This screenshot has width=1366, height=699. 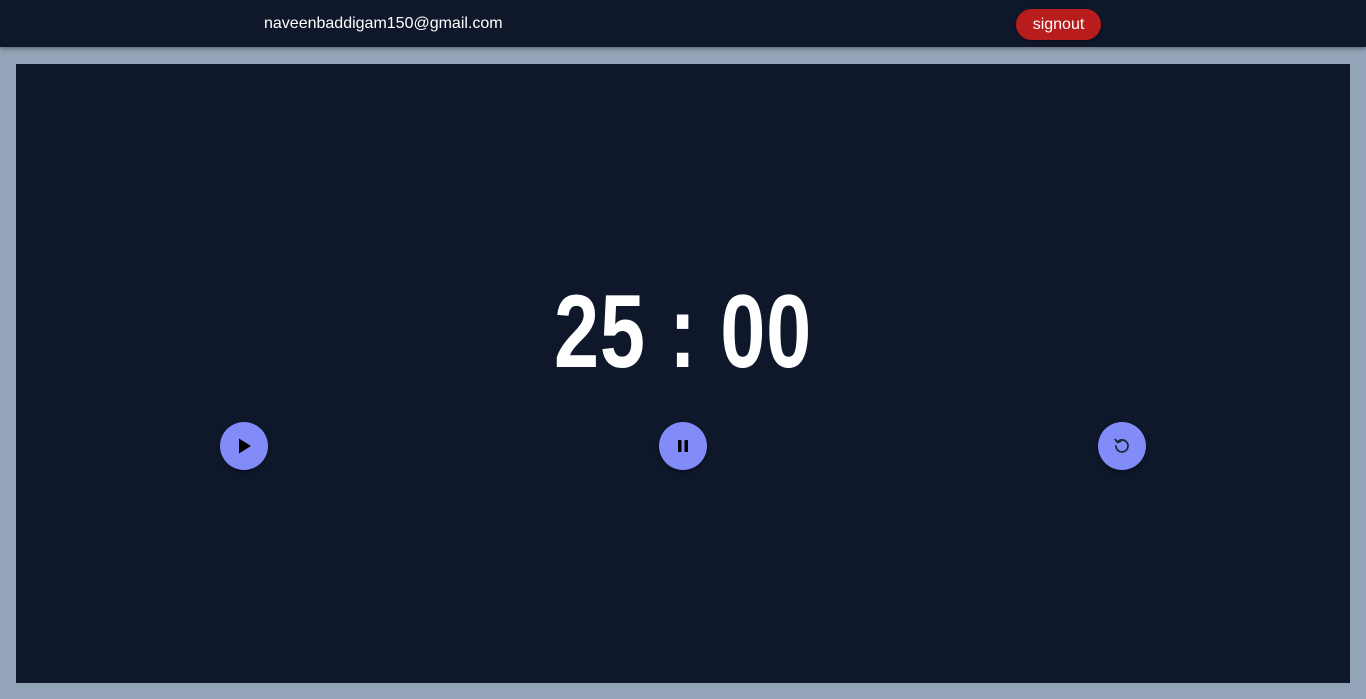 What do you see at coordinates (383, 23) in the screenshot?
I see `user-email: naveenbaddigam150@gmail.com` at bounding box center [383, 23].